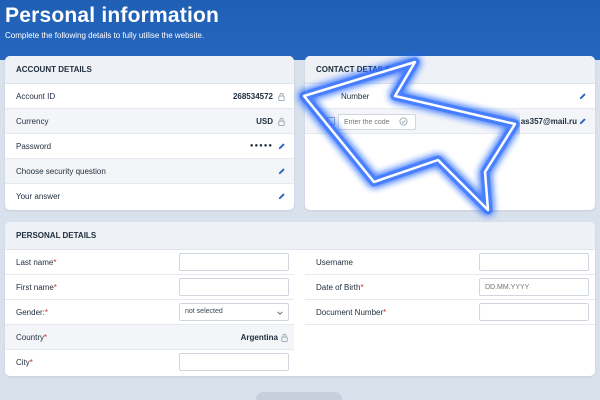 The width and height of the screenshot is (600, 400). Describe the element at coordinates (204, 311) in the screenshot. I see `gender-selected-value: not selected` at that location.